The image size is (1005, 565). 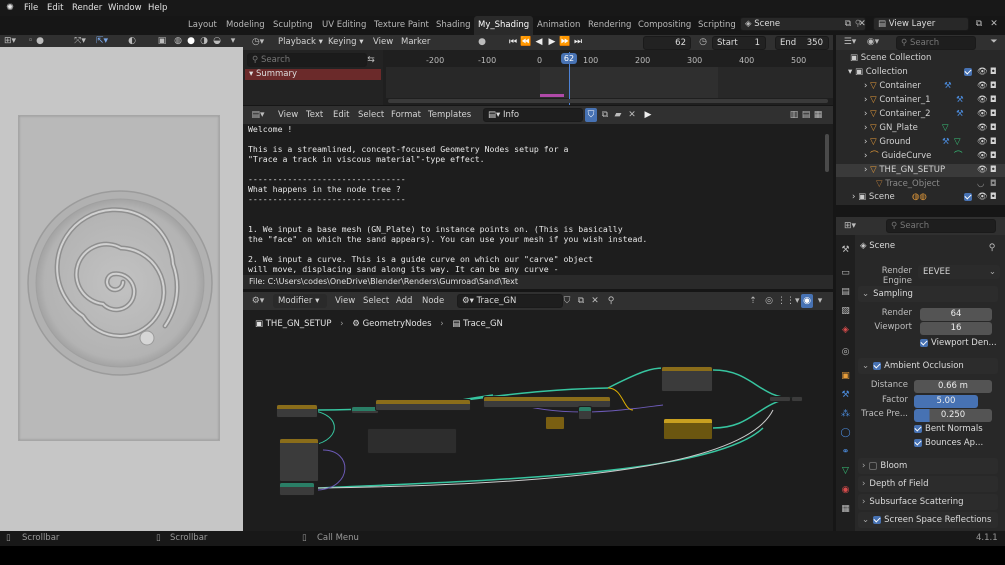 What do you see at coordinates (581, 301) in the screenshot?
I see `duplicate-icon: ⧉` at bounding box center [581, 301].